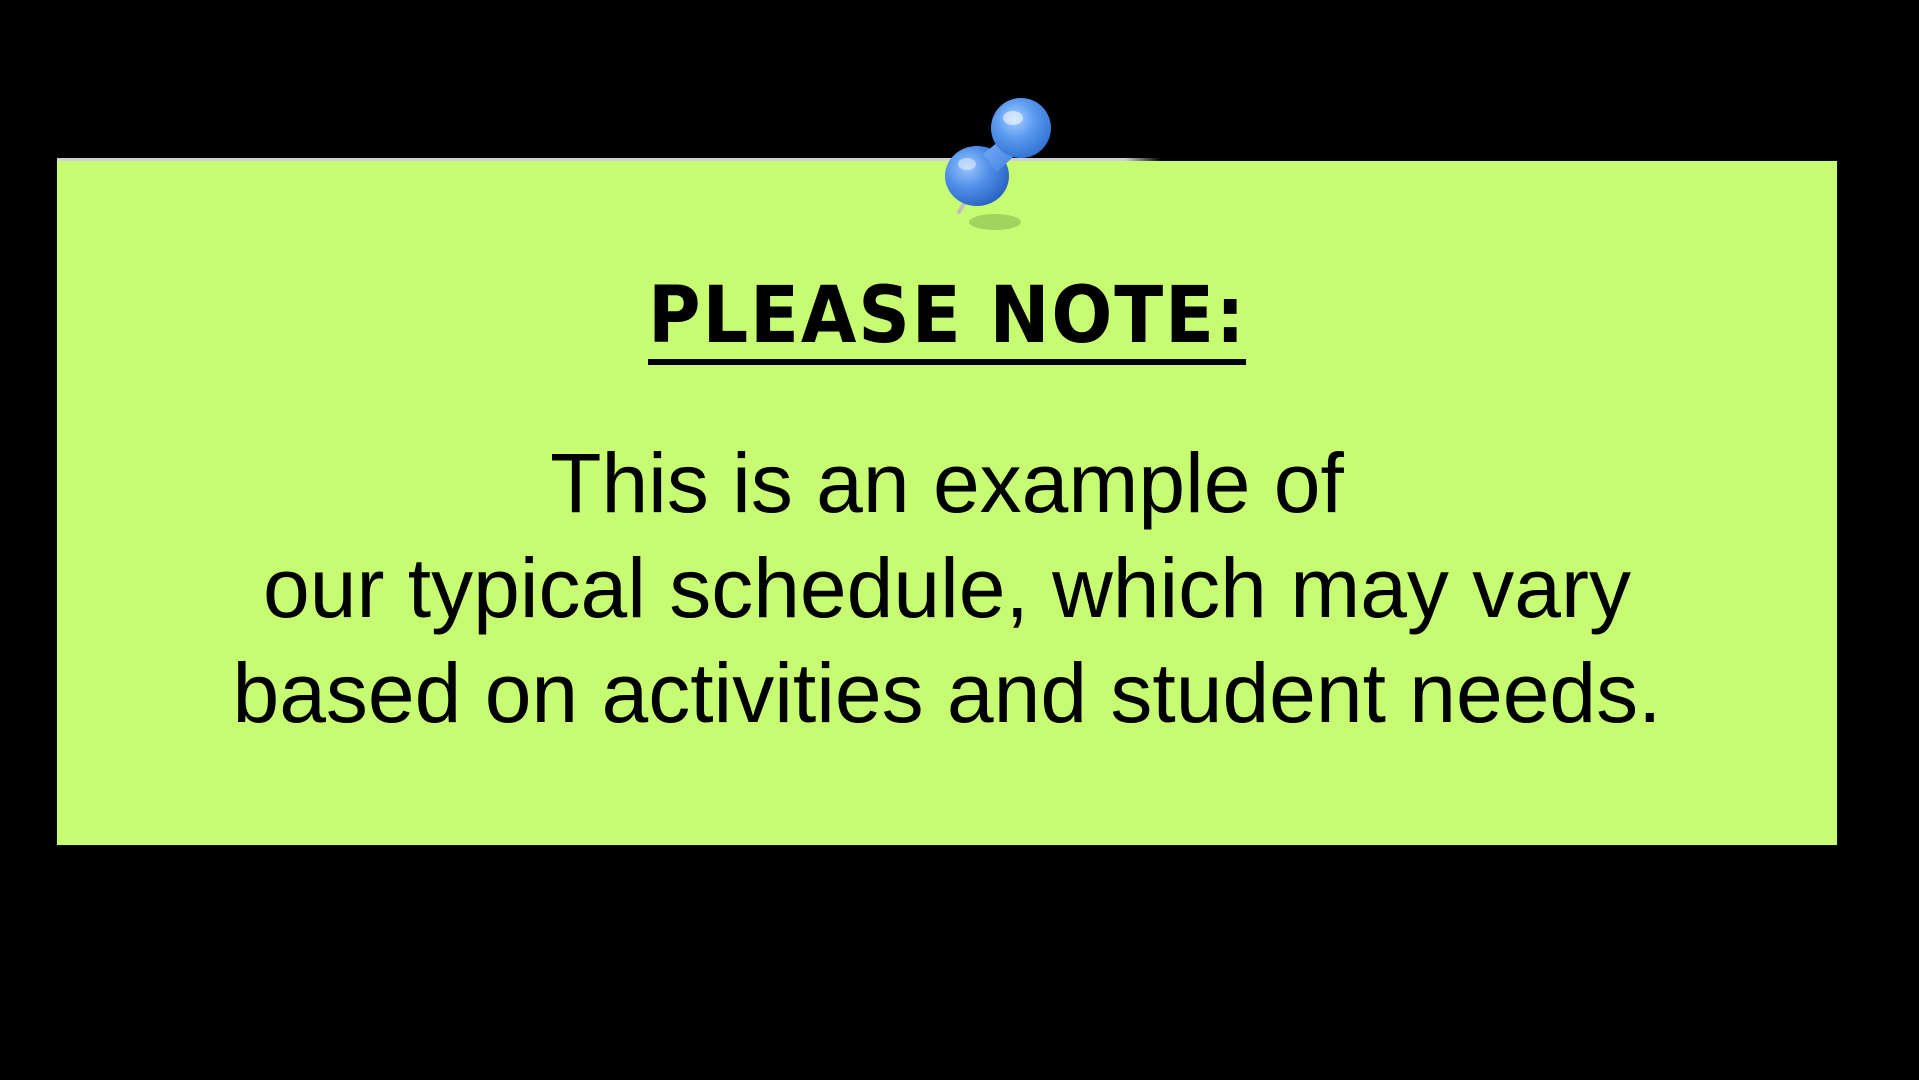  What do you see at coordinates (947, 693) in the screenshot?
I see `note-line-3: based on activities and student needs.` at bounding box center [947, 693].